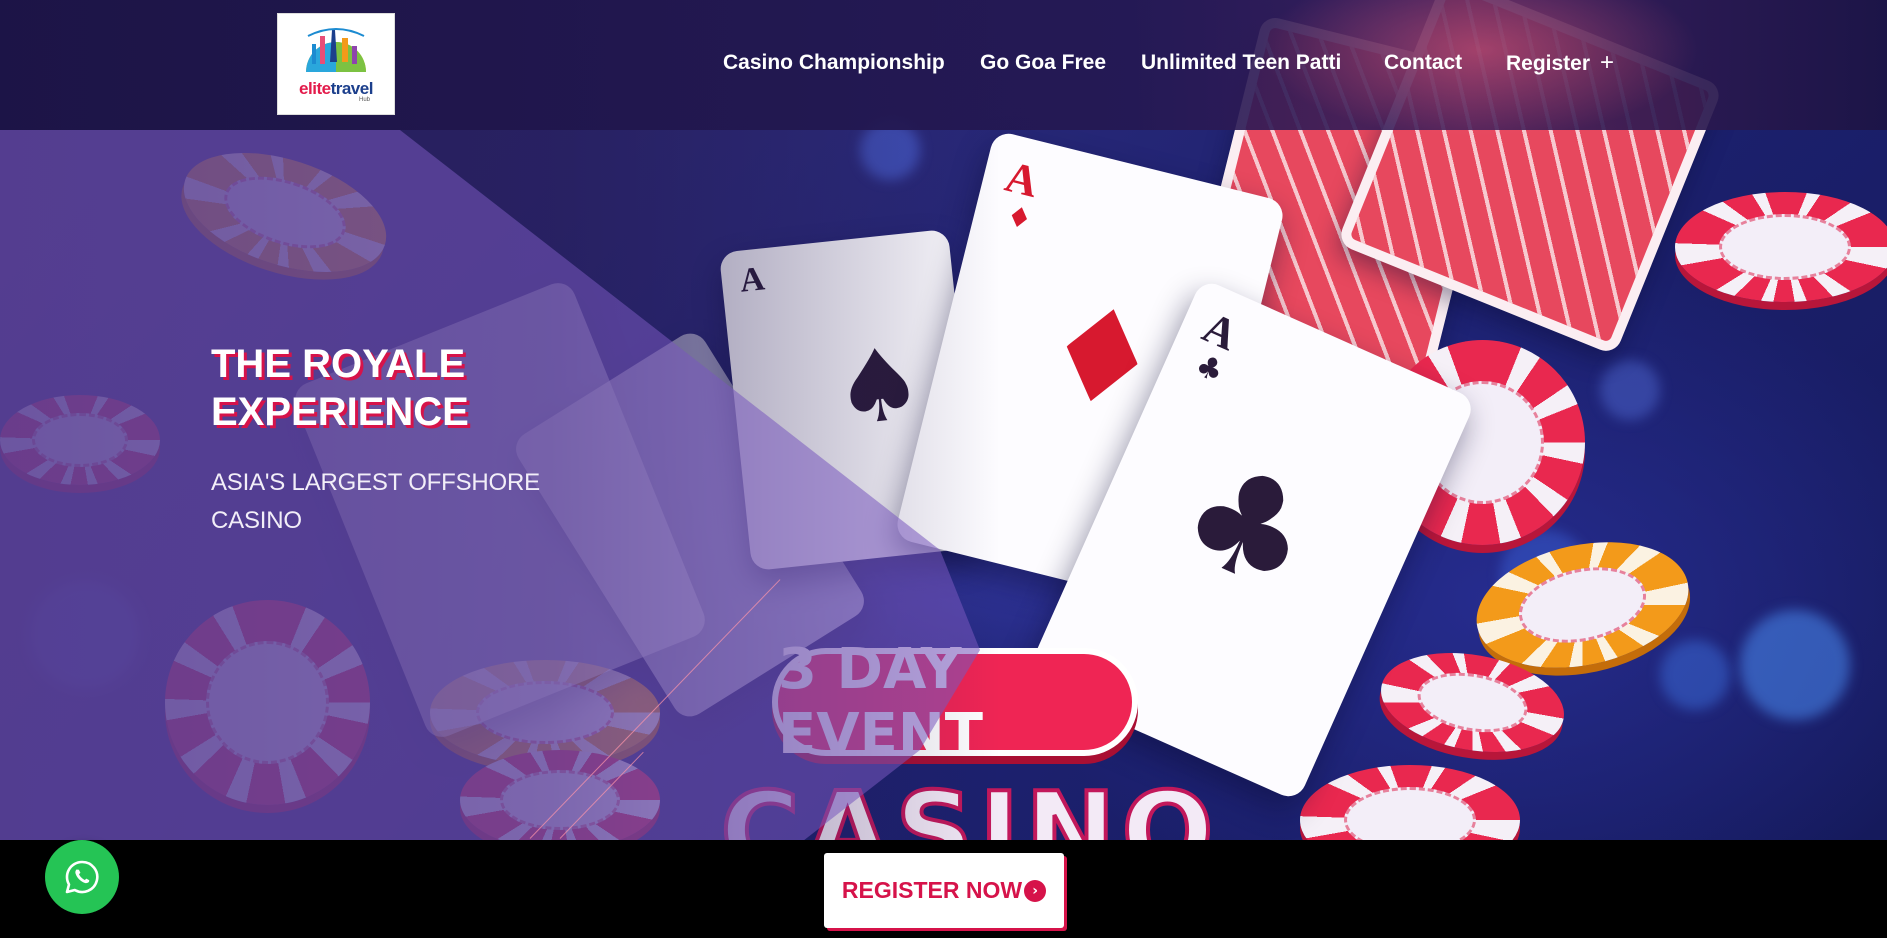 This screenshot has height=938, width=1887. I want to click on hero-subtitle-line: ASIA'S LARGEST OFFSHORE, so click(375, 482).